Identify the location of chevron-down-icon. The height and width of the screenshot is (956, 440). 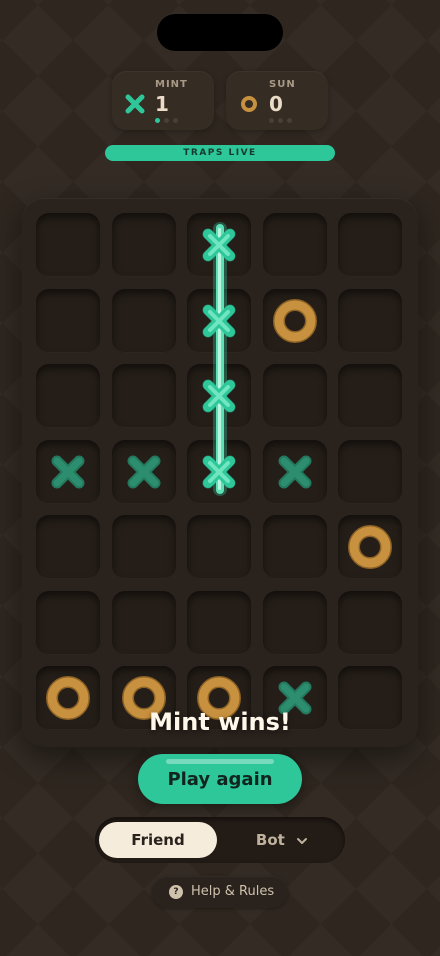
(302, 840).